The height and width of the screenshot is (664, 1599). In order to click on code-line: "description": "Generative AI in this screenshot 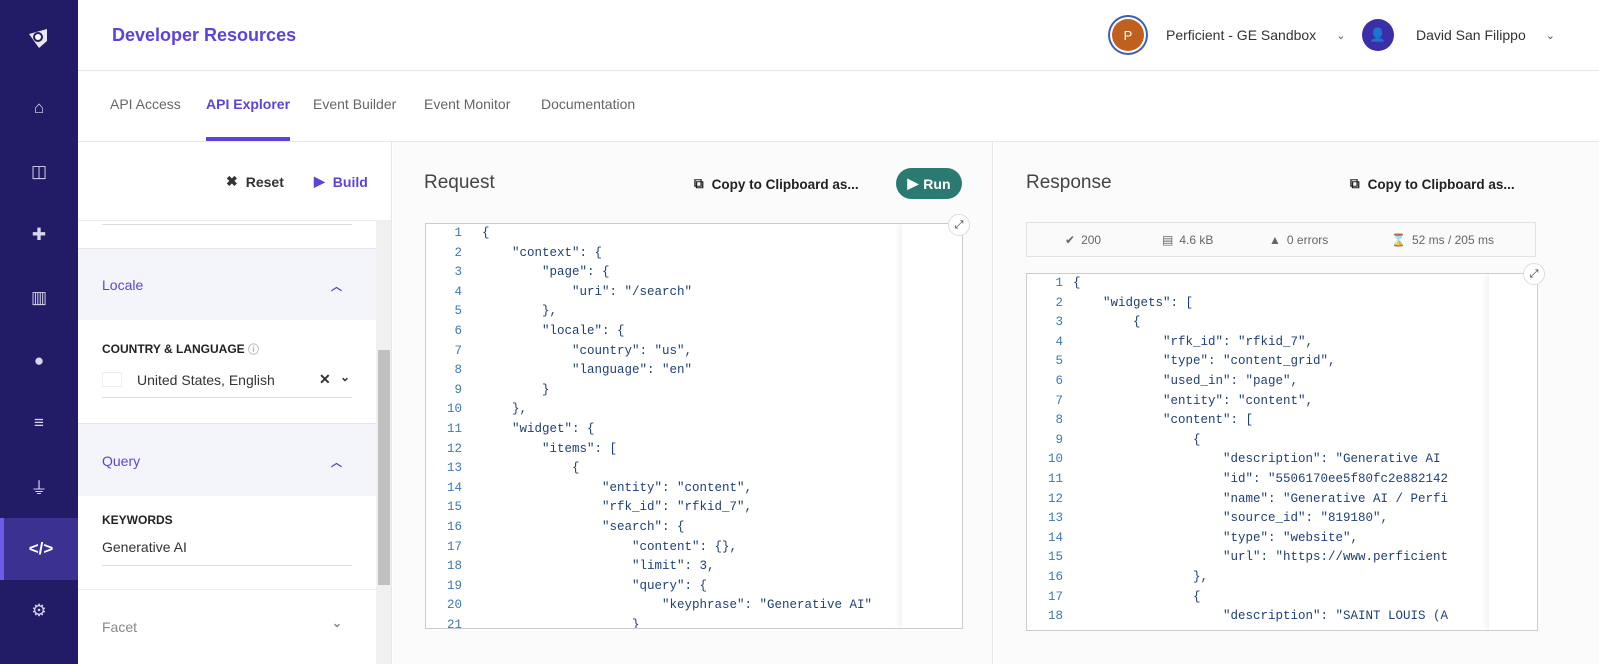, I will do `click(1257, 459)`.